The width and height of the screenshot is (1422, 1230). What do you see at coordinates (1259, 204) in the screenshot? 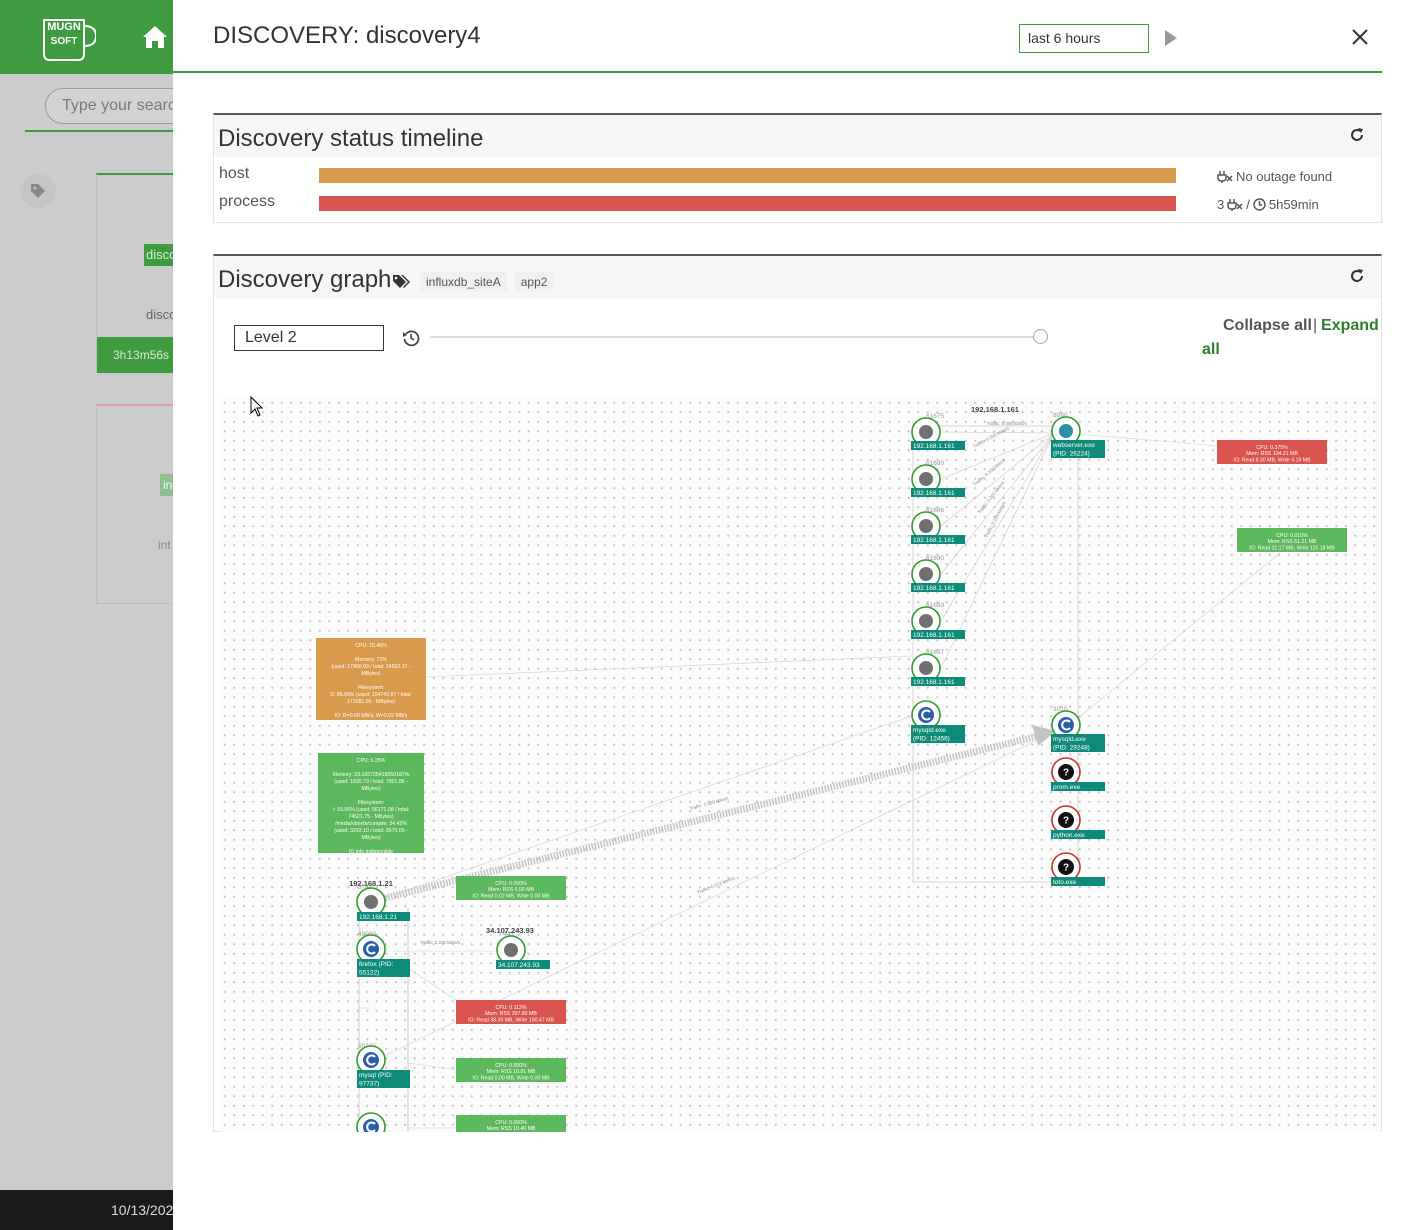
I see `clock-icon` at bounding box center [1259, 204].